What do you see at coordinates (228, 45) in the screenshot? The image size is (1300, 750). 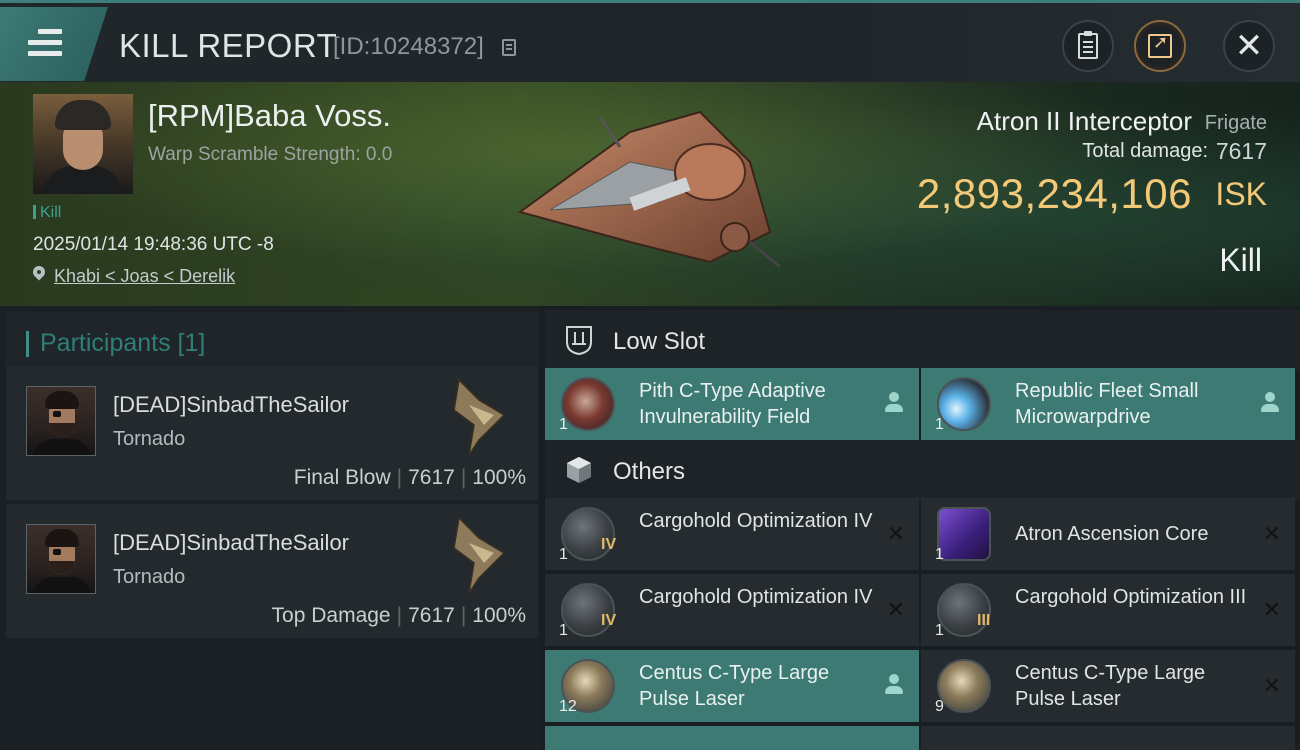 I see `page-title: KILL REPORT` at bounding box center [228, 45].